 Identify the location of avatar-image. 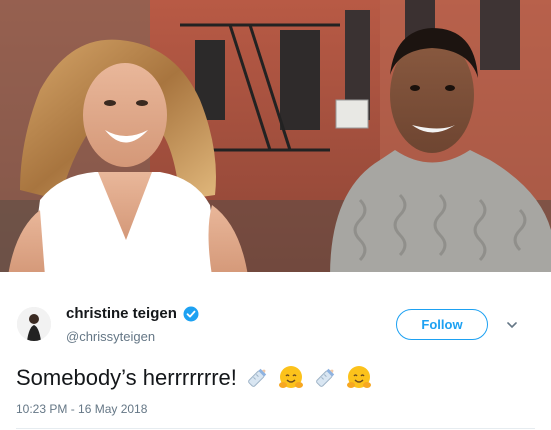
(34, 324).